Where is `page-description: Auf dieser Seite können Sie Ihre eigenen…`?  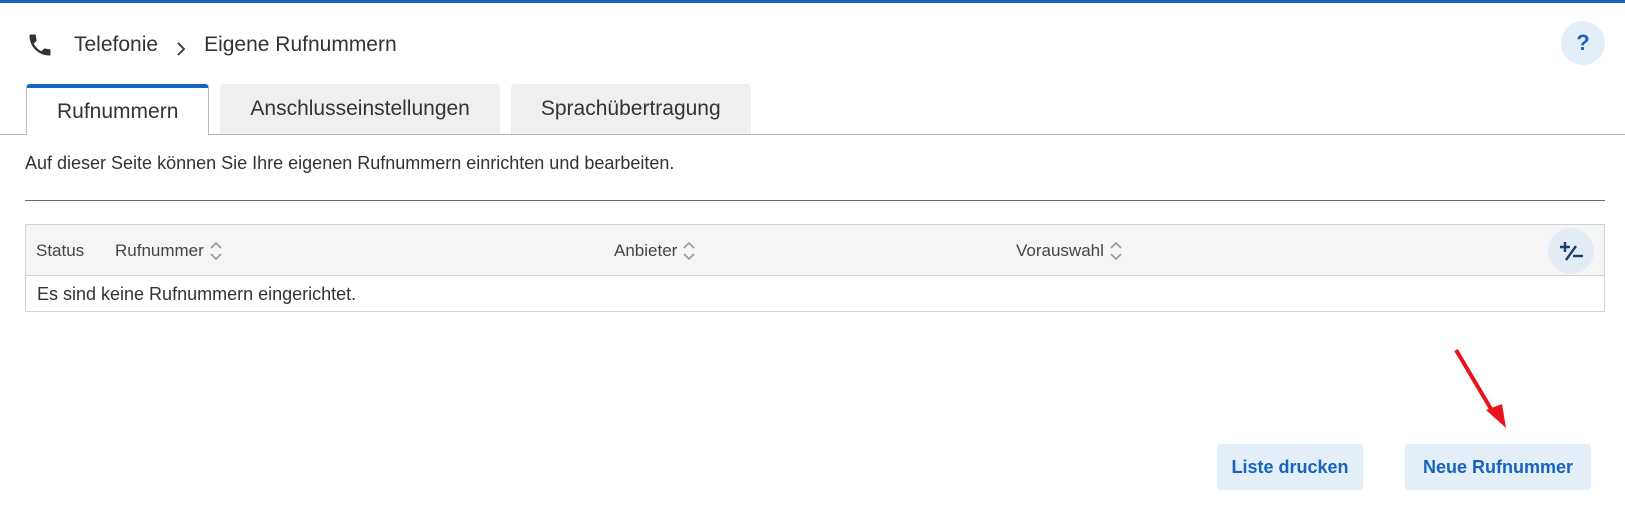
page-description: Auf dieser Seite können Sie Ihre eigenen… is located at coordinates (350, 163).